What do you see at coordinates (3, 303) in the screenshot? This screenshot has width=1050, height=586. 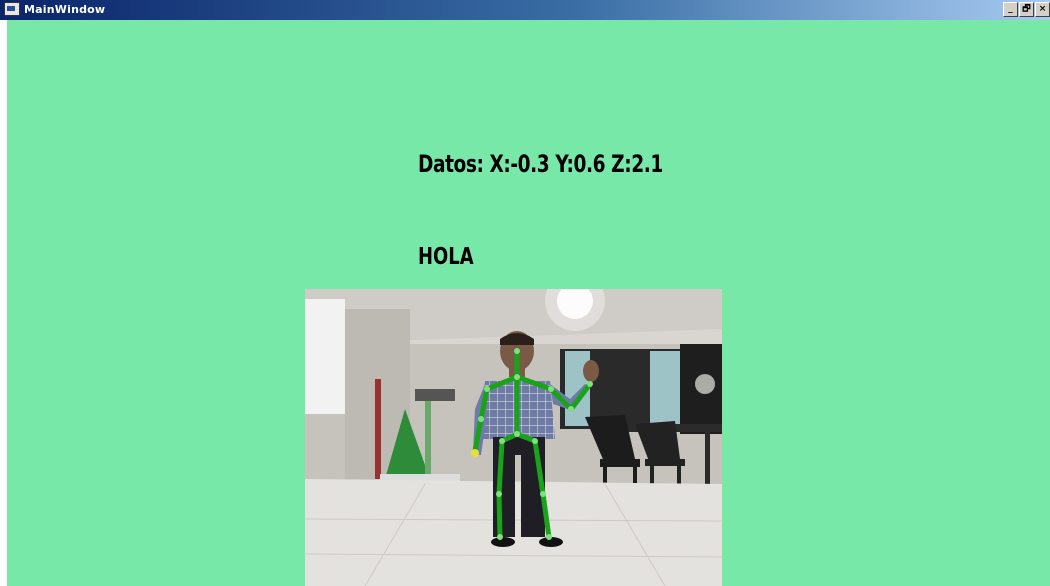 I see `window-left-edge` at bounding box center [3, 303].